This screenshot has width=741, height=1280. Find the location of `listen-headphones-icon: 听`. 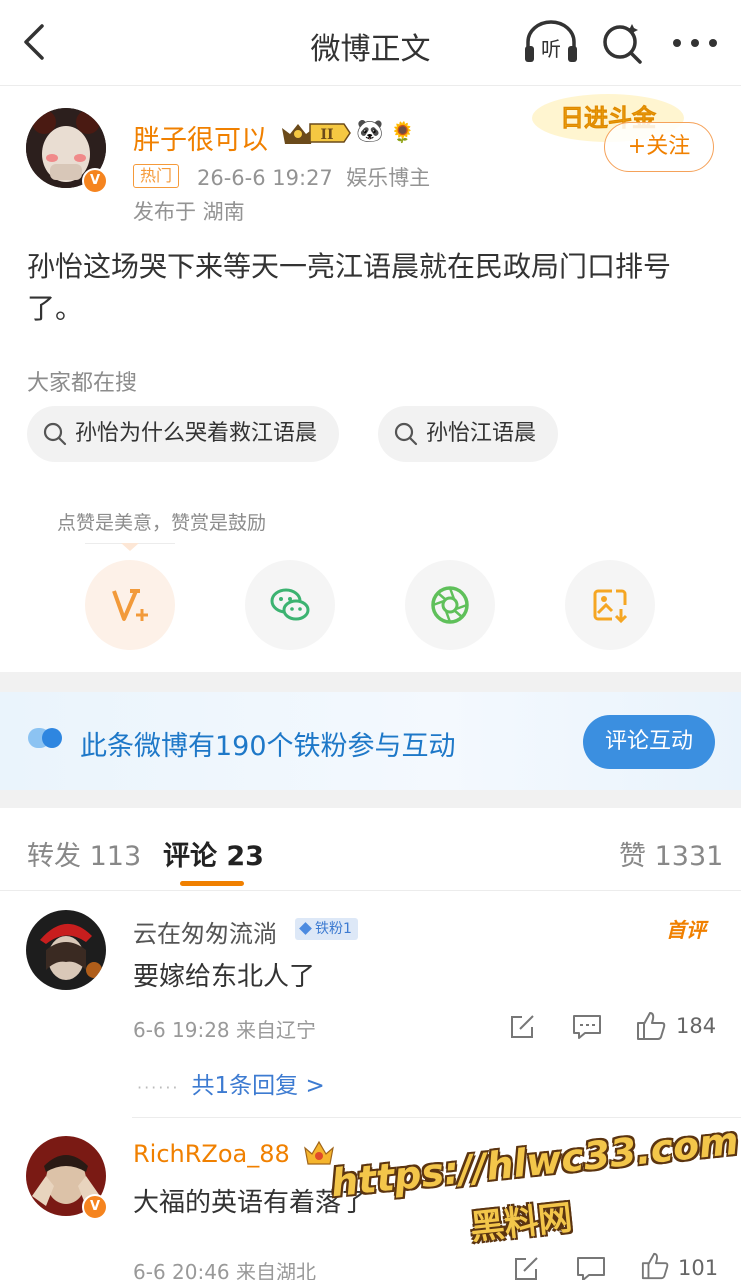

listen-headphones-icon: 听 is located at coordinates (551, 42).